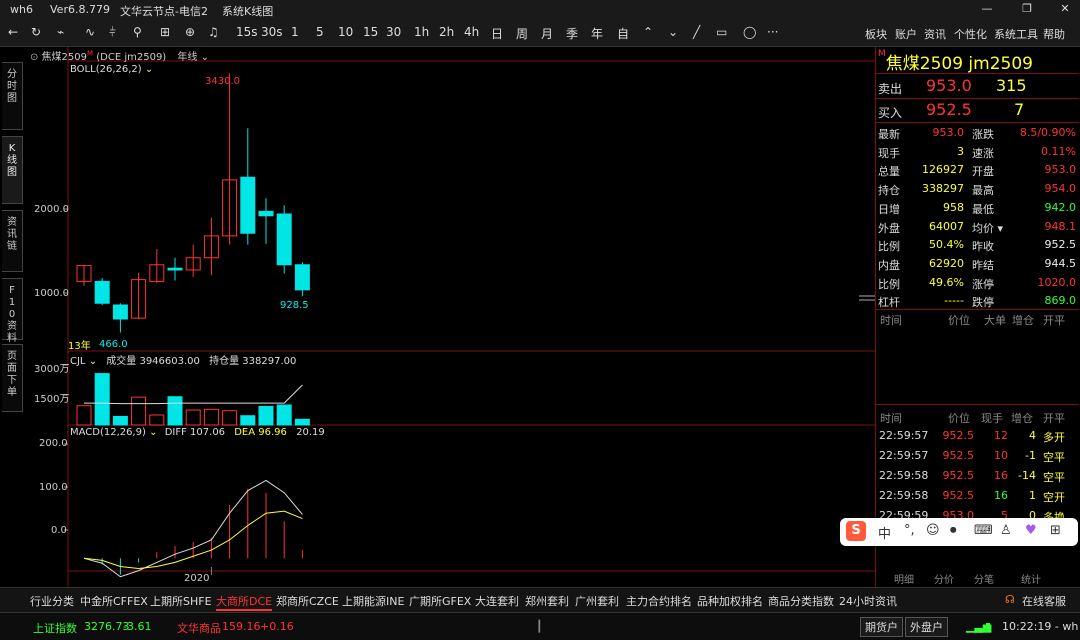 The image size is (1080, 640). Describe the element at coordinates (12, 314) in the screenshot. I see `tab-f10-label: F10资料` at that location.